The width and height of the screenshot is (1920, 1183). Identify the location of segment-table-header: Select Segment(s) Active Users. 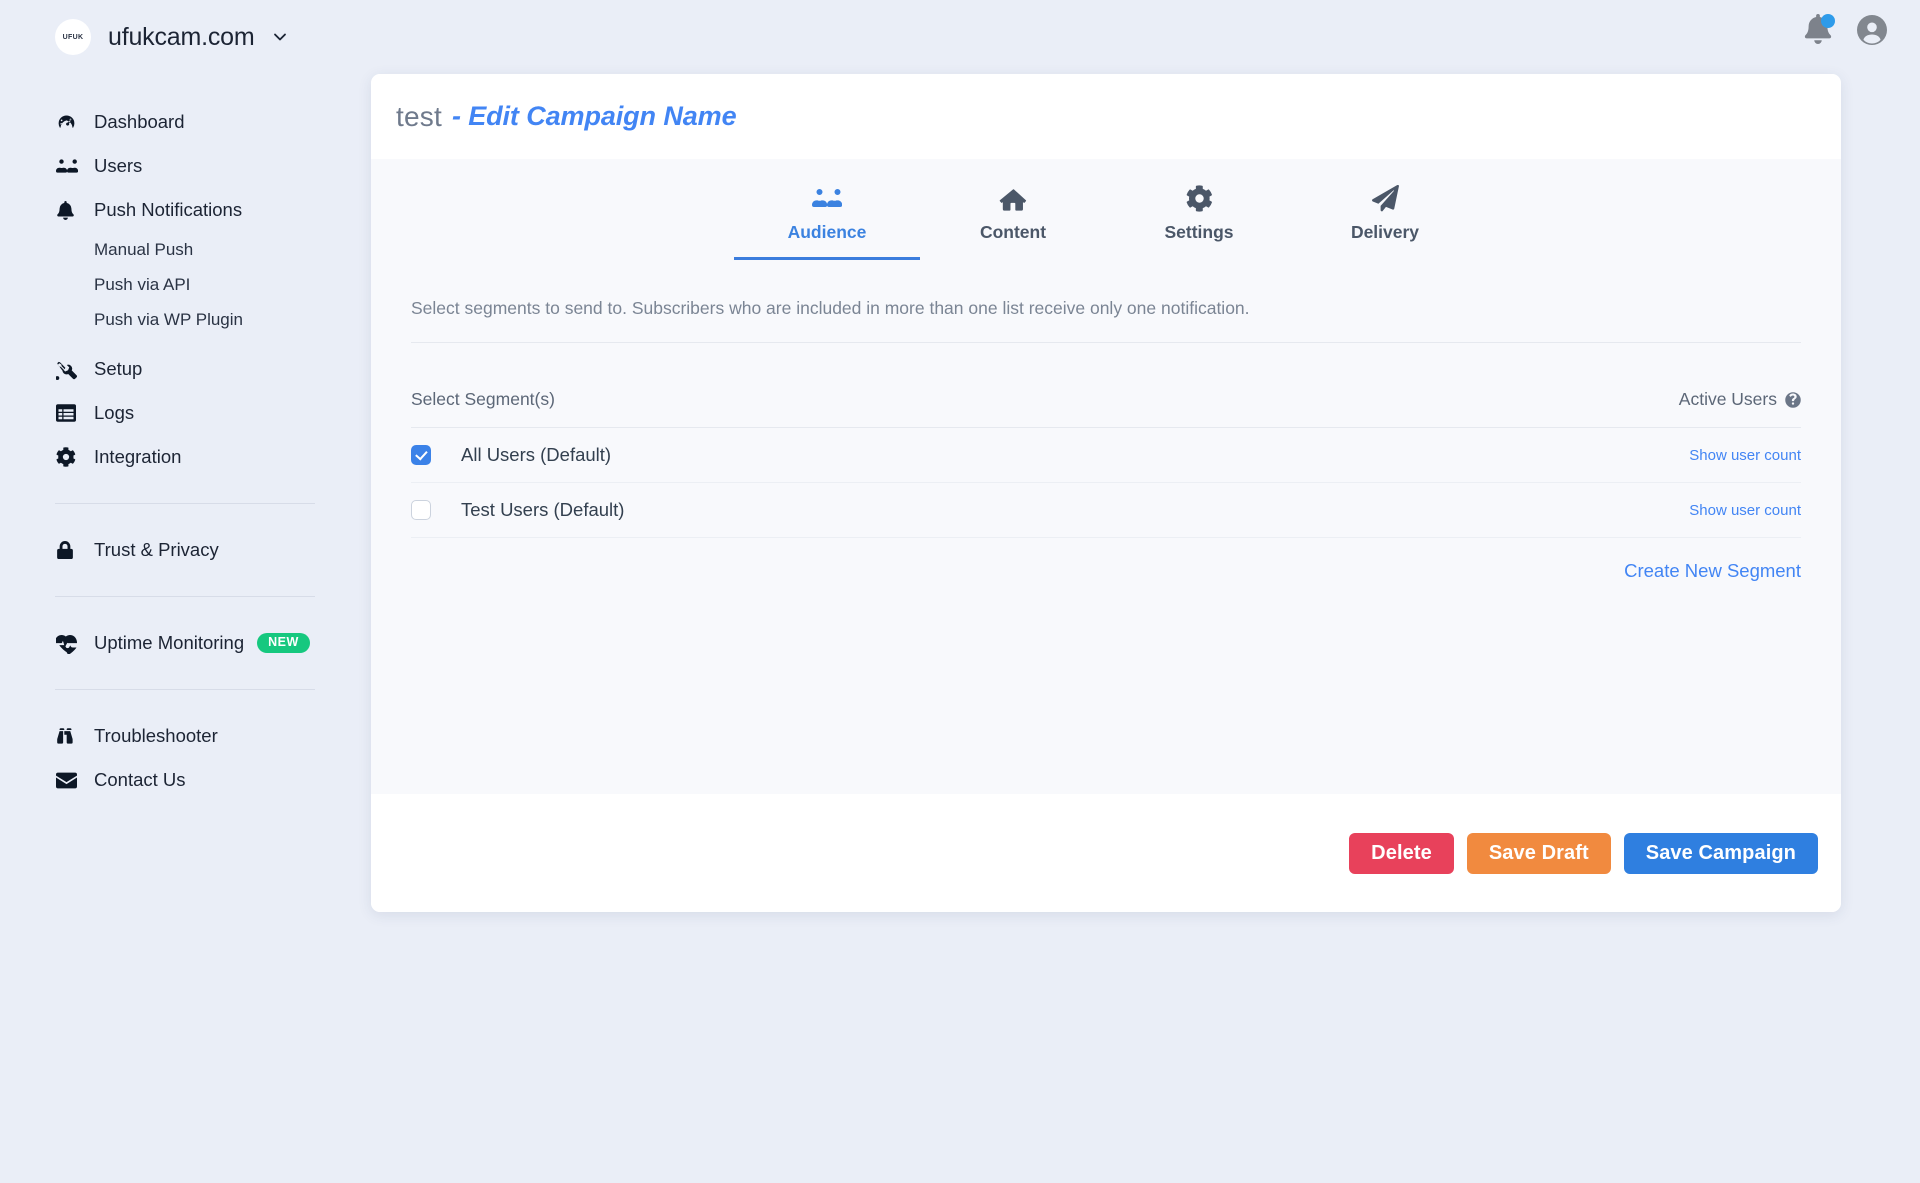
(1106, 408).